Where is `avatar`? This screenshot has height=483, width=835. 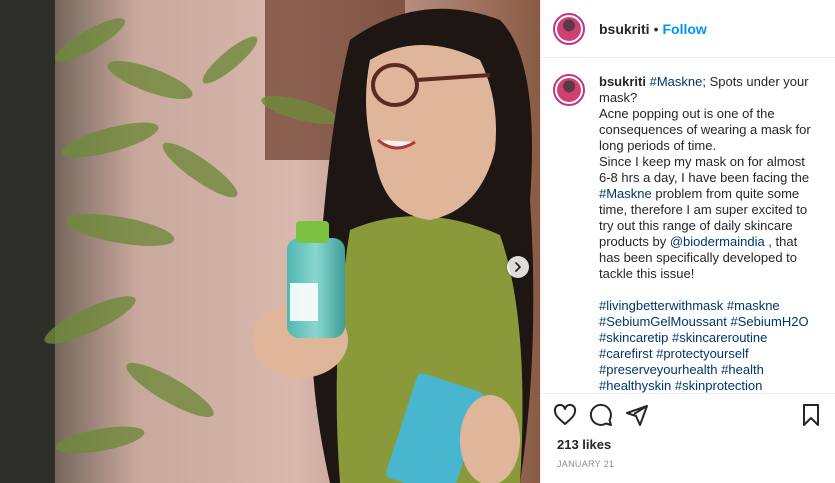 avatar is located at coordinates (569, 28).